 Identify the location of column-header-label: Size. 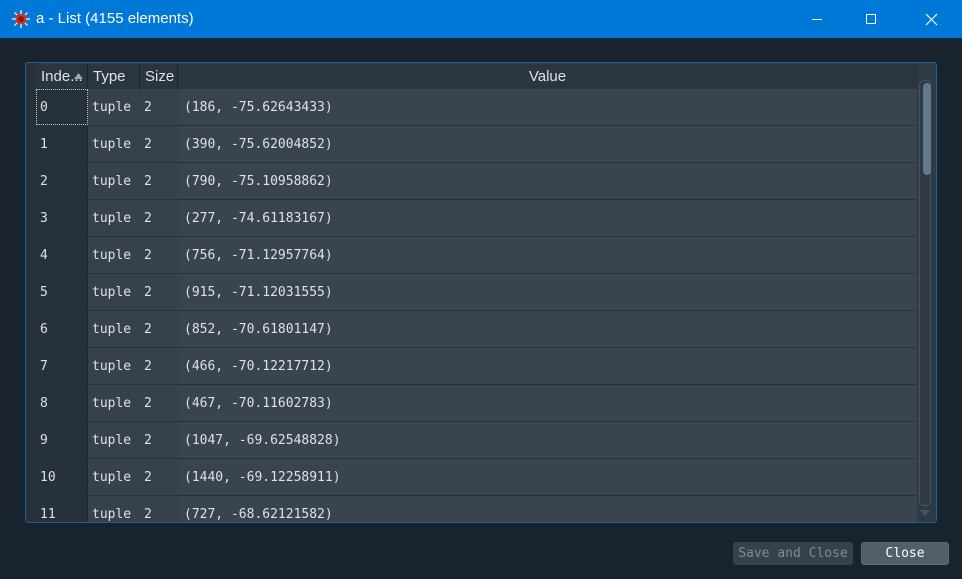
(160, 76).